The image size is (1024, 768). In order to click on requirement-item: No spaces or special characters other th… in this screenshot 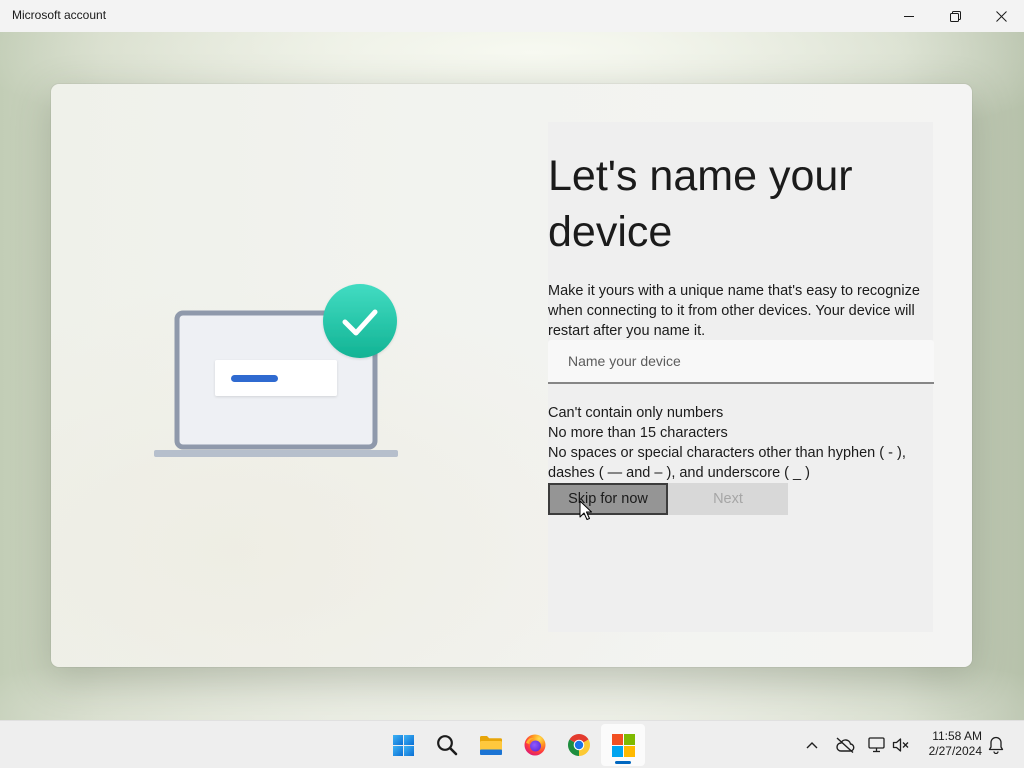, I will do `click(727, 463)`.